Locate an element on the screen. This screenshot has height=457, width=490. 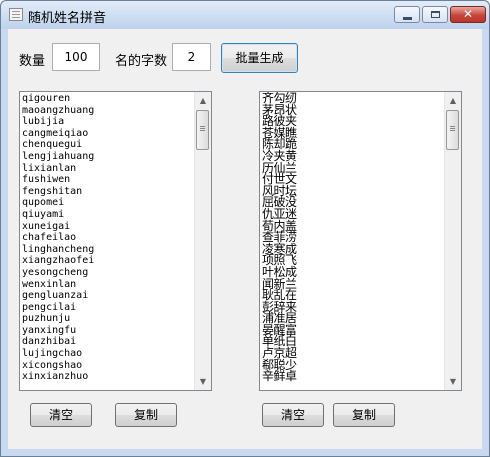
maximize-button is located at coordinates (435, 14).